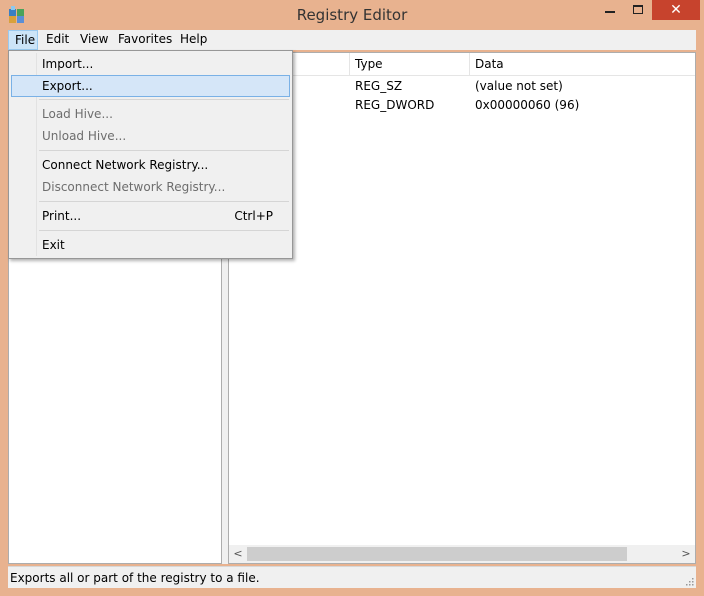 Image resolution: width=704 pixels, height=596 pixels. Describe the element at coordinates (437, 554) in the screenshot. I see `scroll-thumb` at that location.